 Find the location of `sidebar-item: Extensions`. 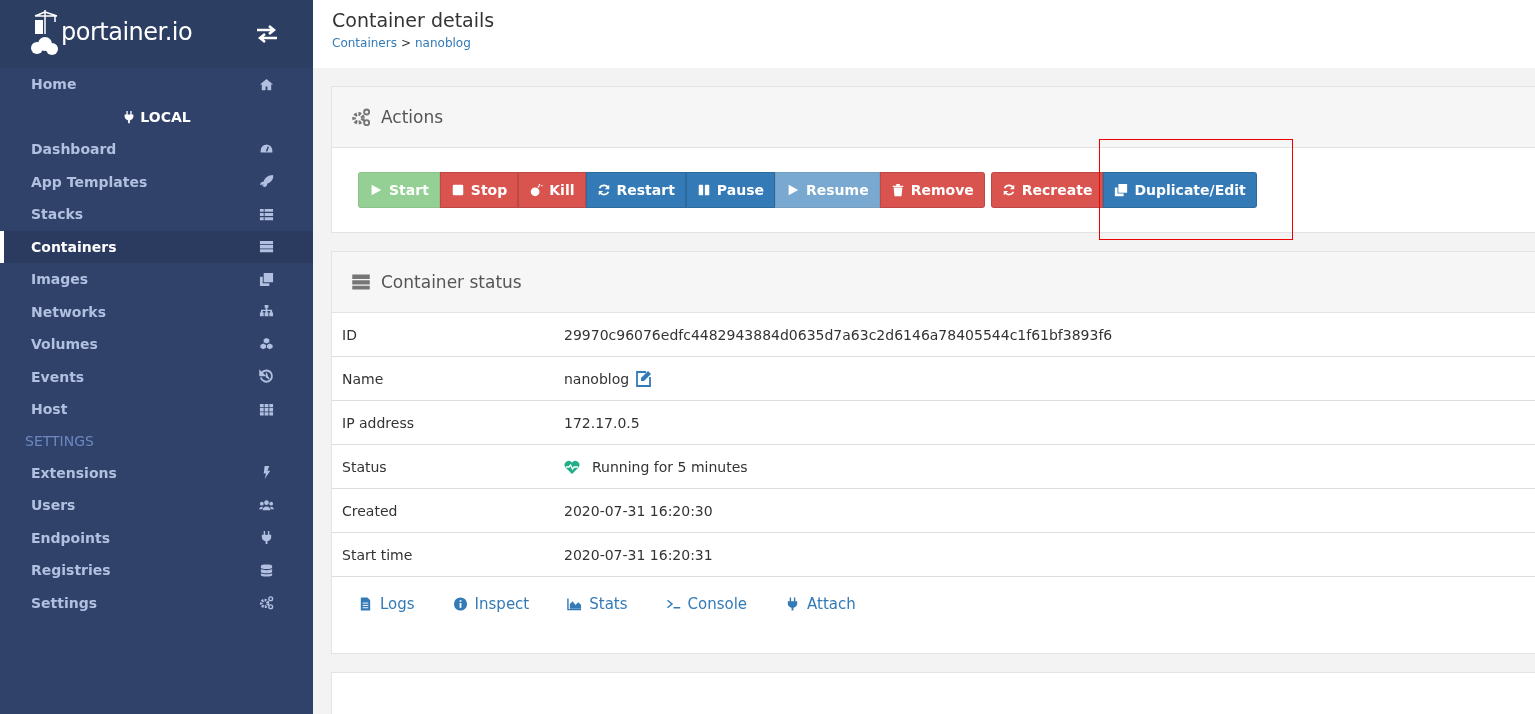

sidebar-item: Extensions is located at coordinates (156, 472).